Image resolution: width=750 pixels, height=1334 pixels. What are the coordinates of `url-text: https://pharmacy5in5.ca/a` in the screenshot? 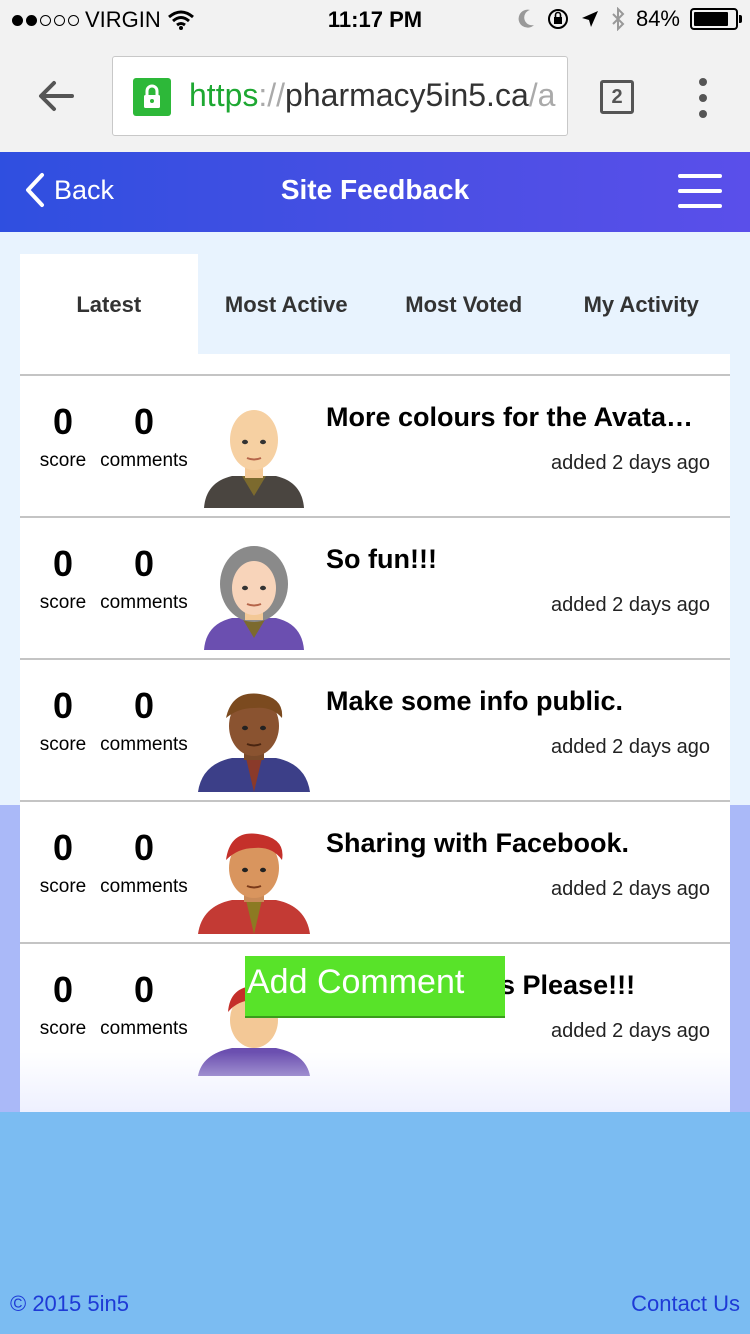 It's located at (372, 95).